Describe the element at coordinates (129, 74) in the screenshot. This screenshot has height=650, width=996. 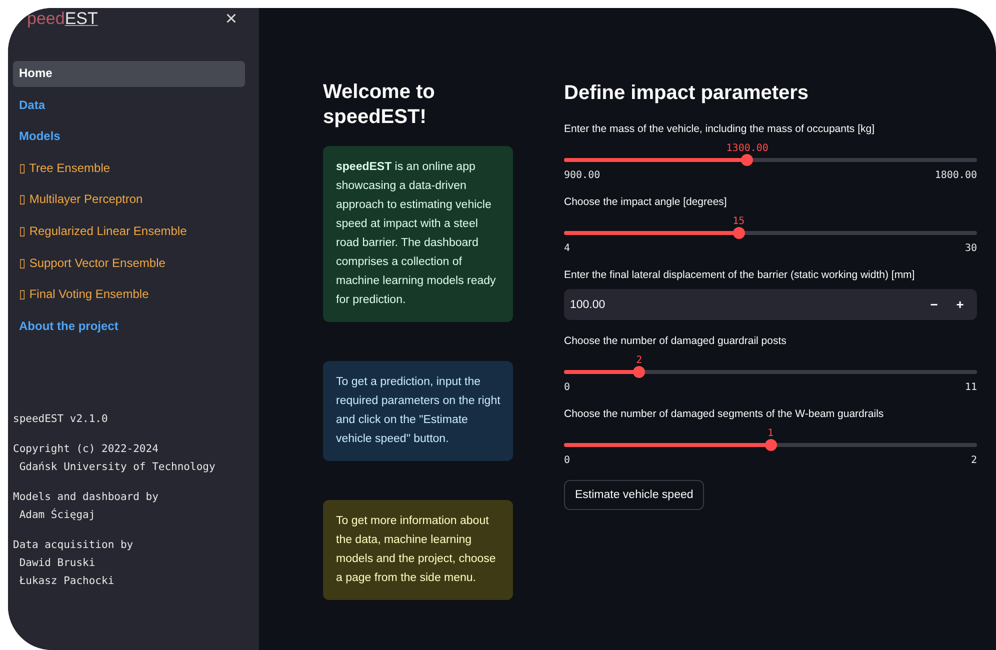
I see `nav-item: Home` at that location.